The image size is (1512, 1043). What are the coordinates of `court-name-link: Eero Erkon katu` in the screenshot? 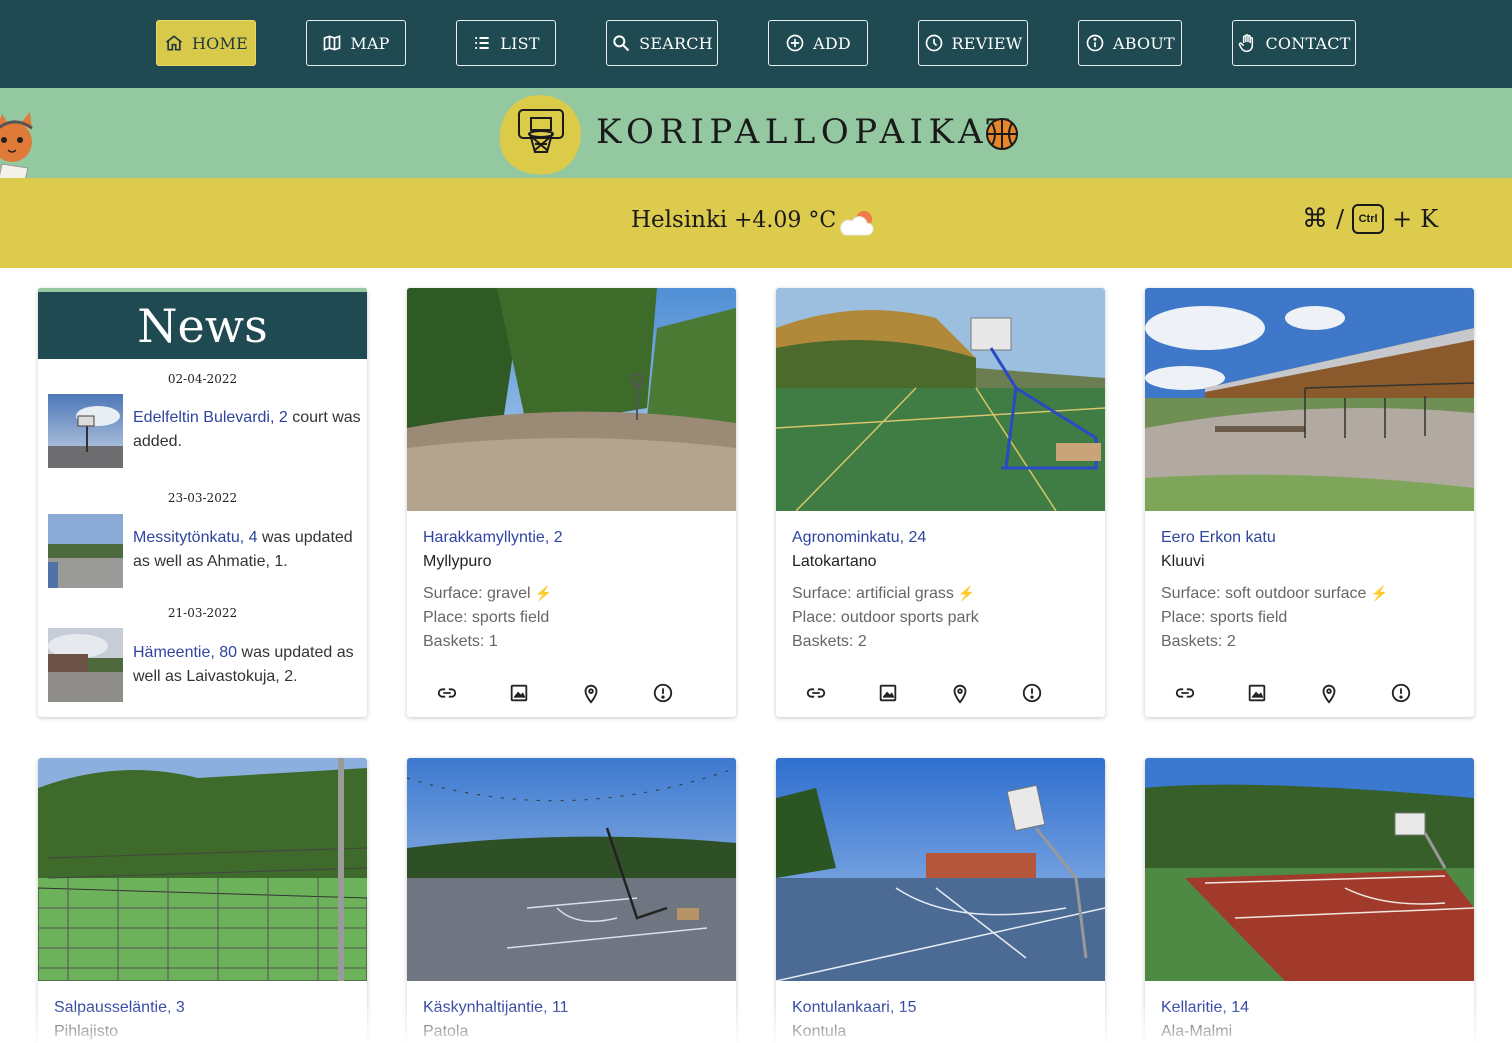 It's located at (1218, 538).